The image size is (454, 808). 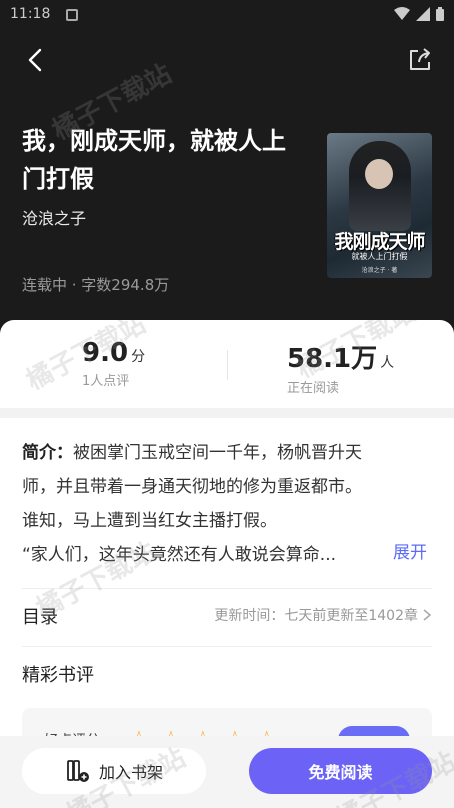 I want to click on share-icon, so click(x=420, y=60).